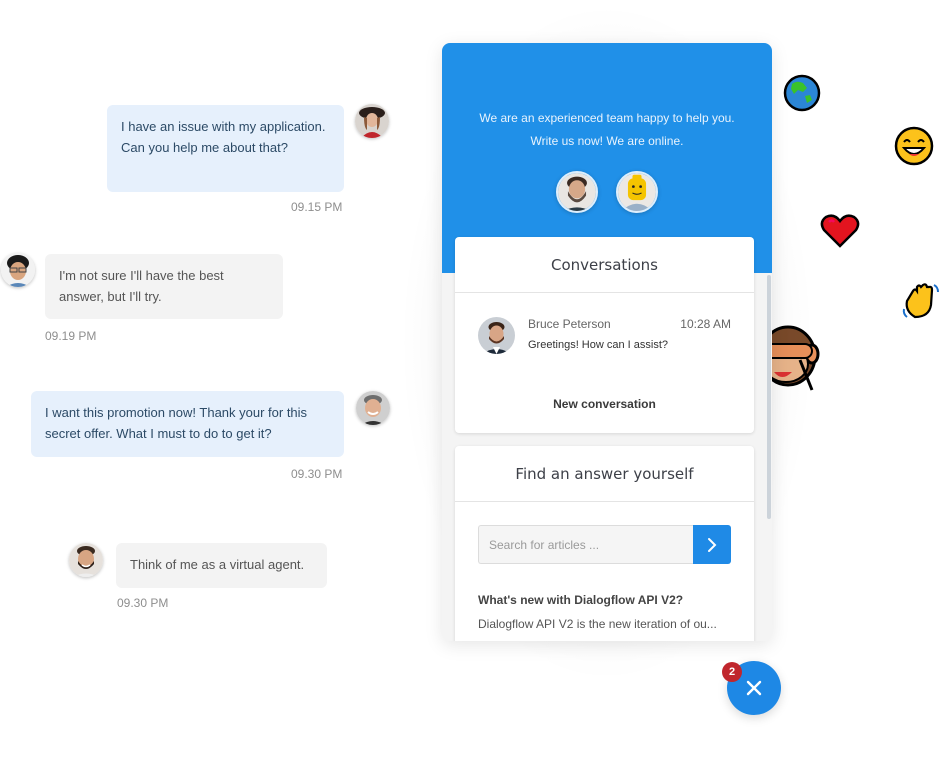  I want to click on find-answer-title: Find an answer yourself, so click(604, 474).